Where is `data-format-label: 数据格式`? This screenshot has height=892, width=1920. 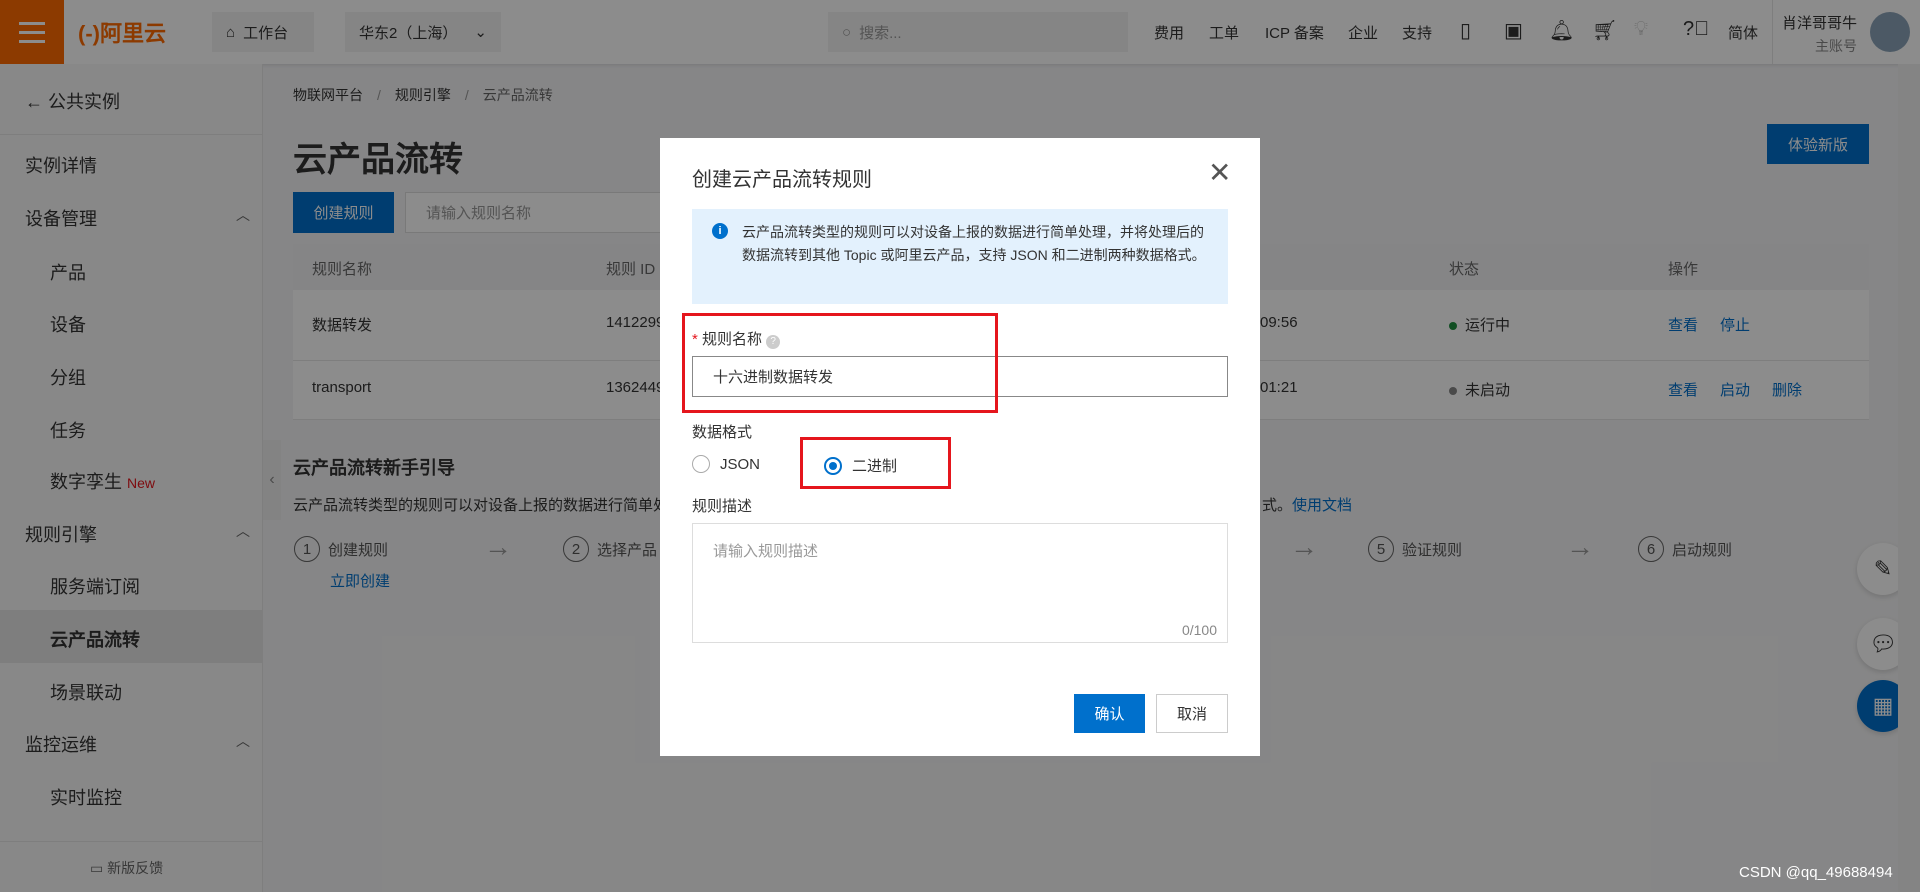 data-format-label: 数据格式 is located at coordinates (722, 432).